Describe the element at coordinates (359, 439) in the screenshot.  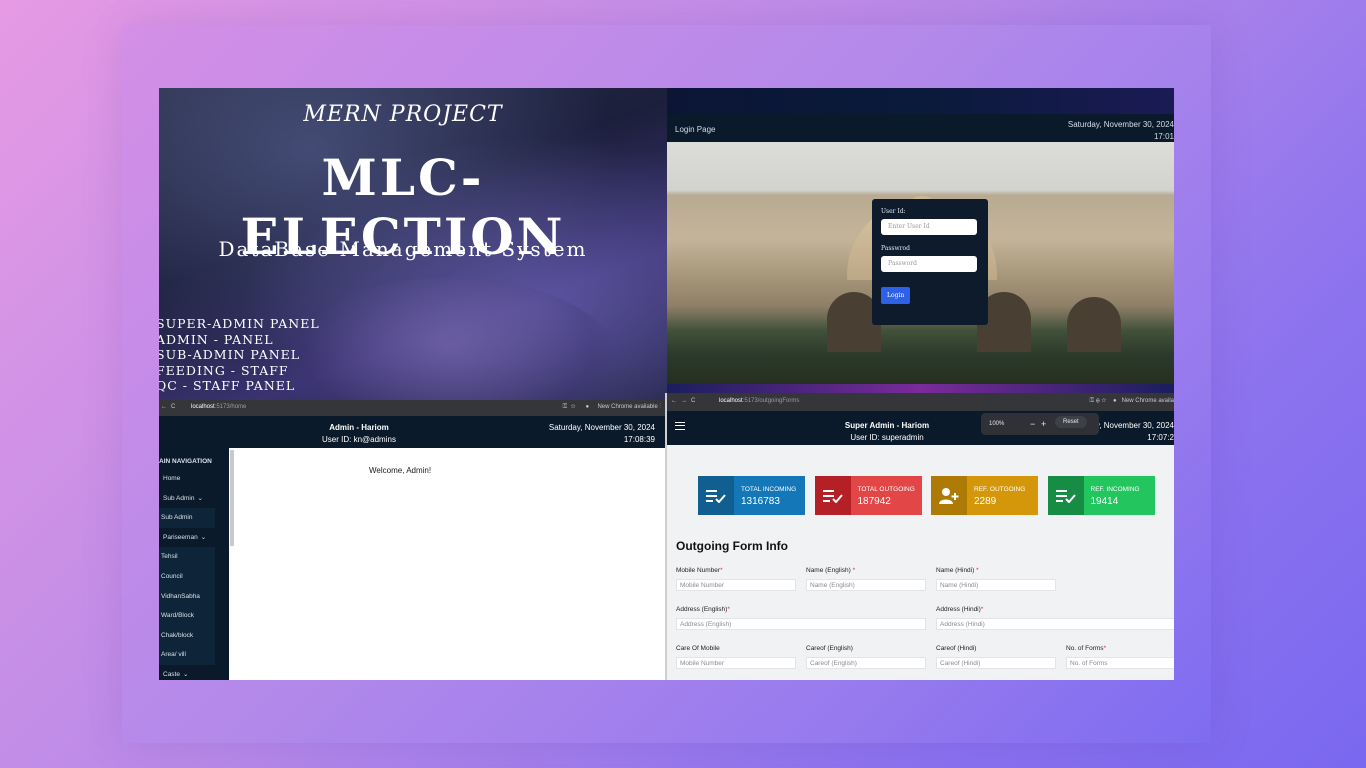
I see `admin-user-id: User ID: kn@admins` at that location.